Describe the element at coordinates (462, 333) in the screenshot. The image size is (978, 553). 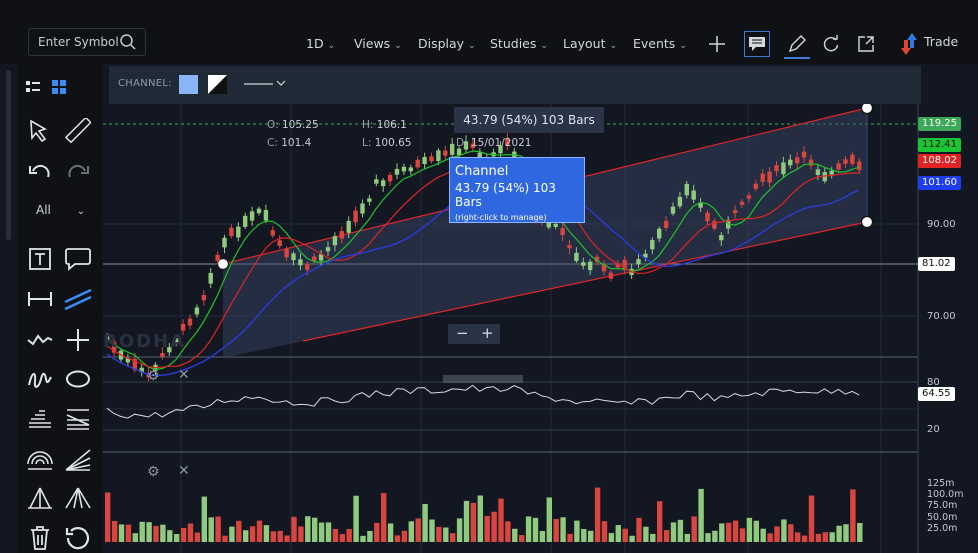
I see `zoom-out-button: −` at that location.